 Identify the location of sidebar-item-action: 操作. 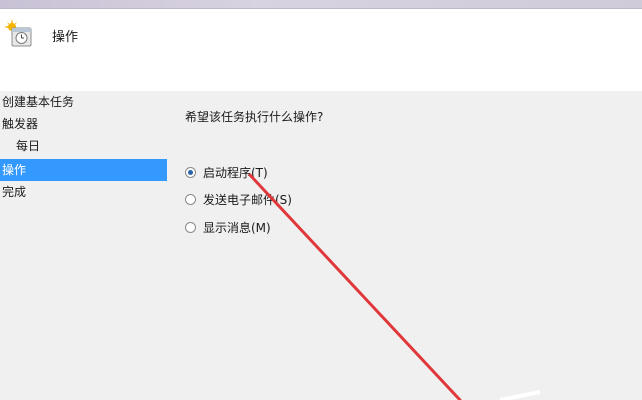
(83, 170).